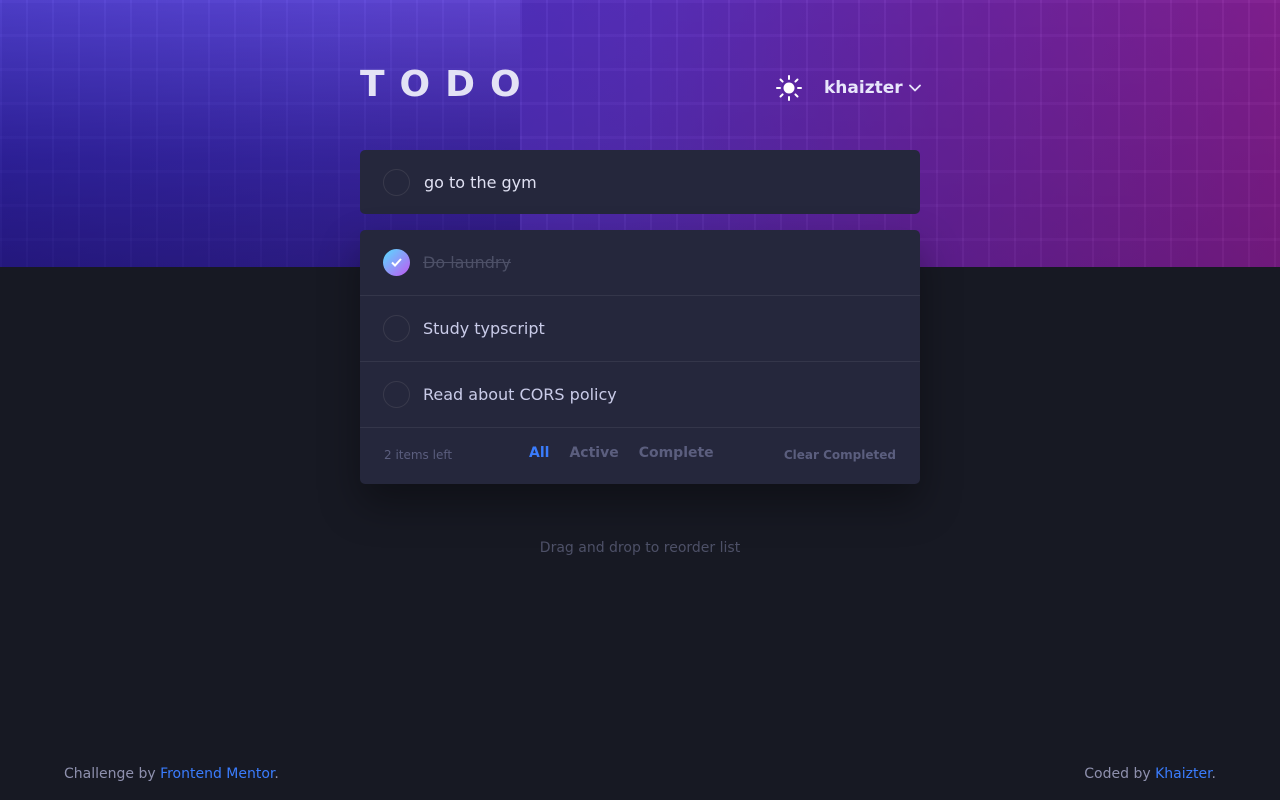 The image size is (1280, 800). What do you see at coordinates (676, 453) in the screenshot?
I see `filter-complete: Complete` at bounding box center [676, 453].